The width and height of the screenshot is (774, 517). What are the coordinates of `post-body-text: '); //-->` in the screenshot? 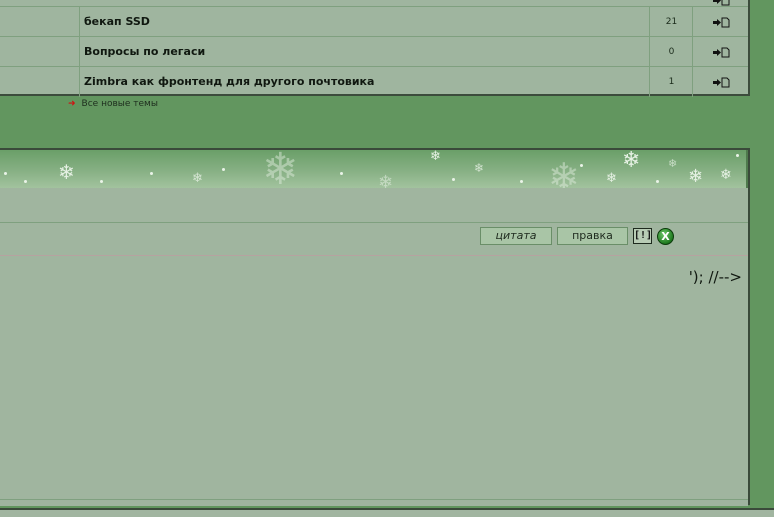 It's located at (715, 277).